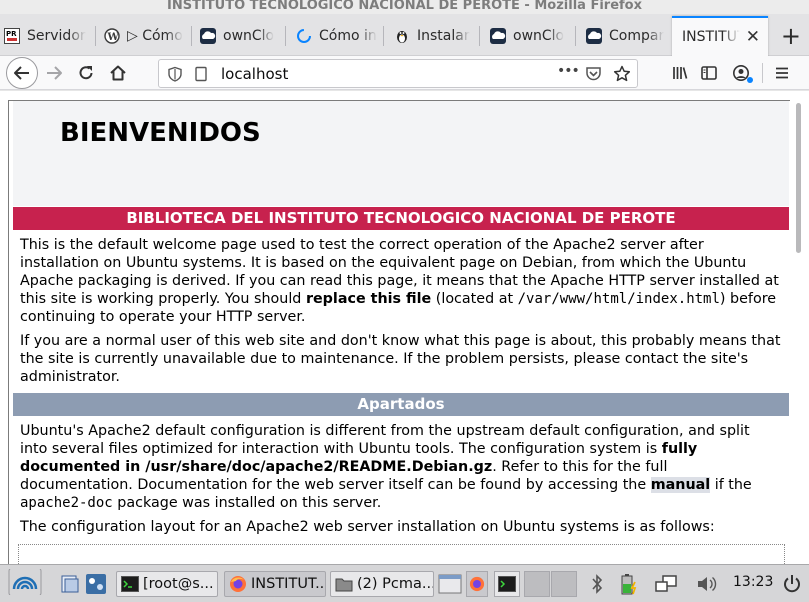  I want to click on tab-como-wordpress: W ▷ Cómo, so click(148, 36).